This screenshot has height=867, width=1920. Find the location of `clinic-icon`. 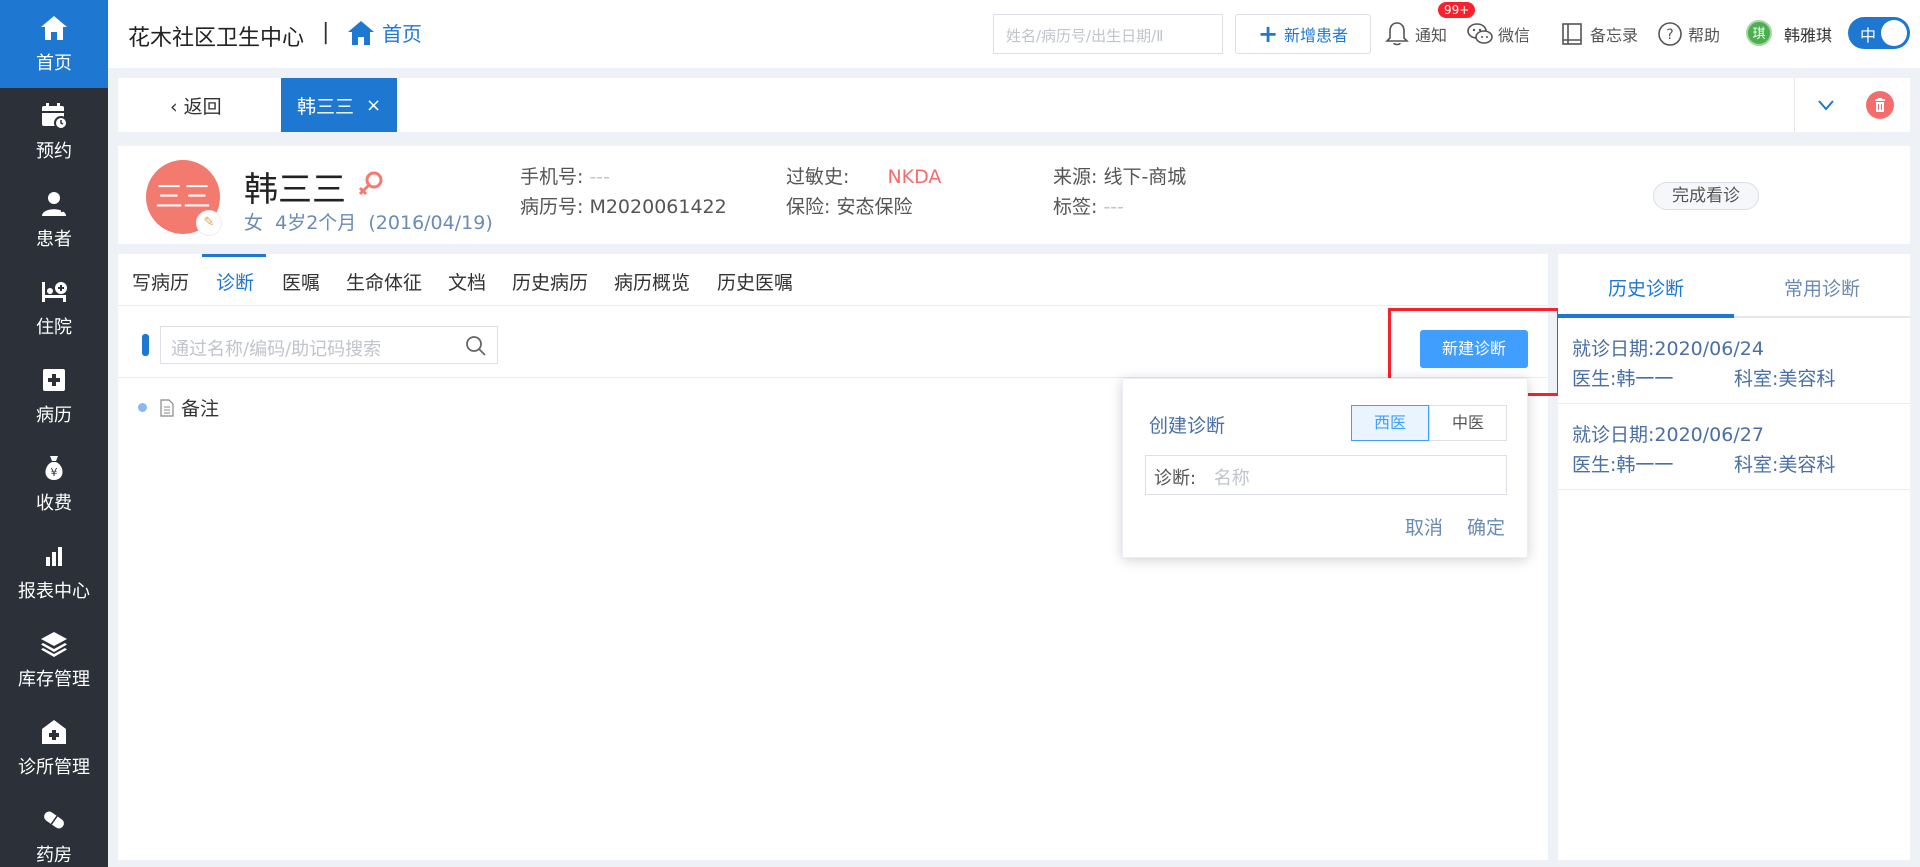

clinic-icon is located at coordinates (54, 732).